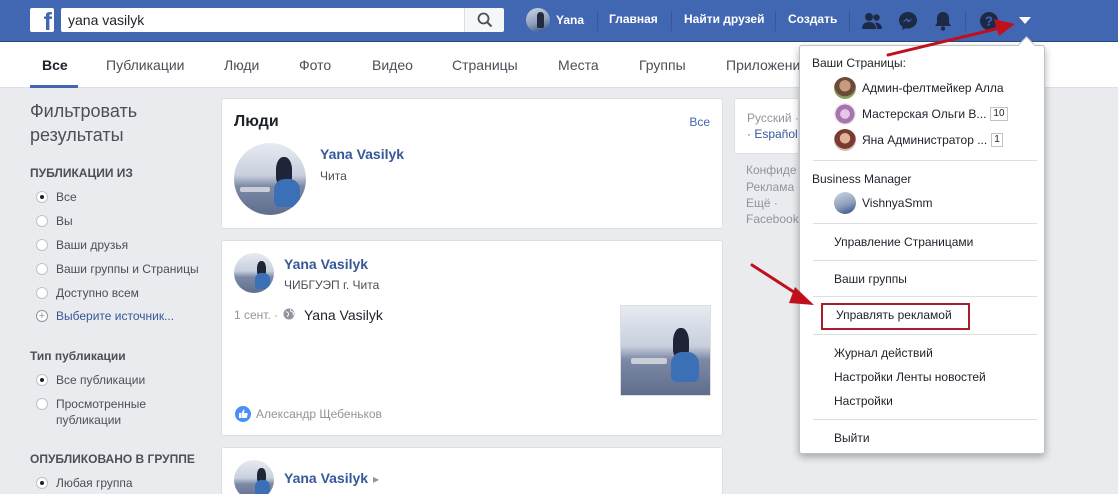 The width and height of the screenshot is (1118, 494). Describe the element at coordinates (96, 412) in the screenshot. I see `filter-option: Просмотренные публикации` at that location.